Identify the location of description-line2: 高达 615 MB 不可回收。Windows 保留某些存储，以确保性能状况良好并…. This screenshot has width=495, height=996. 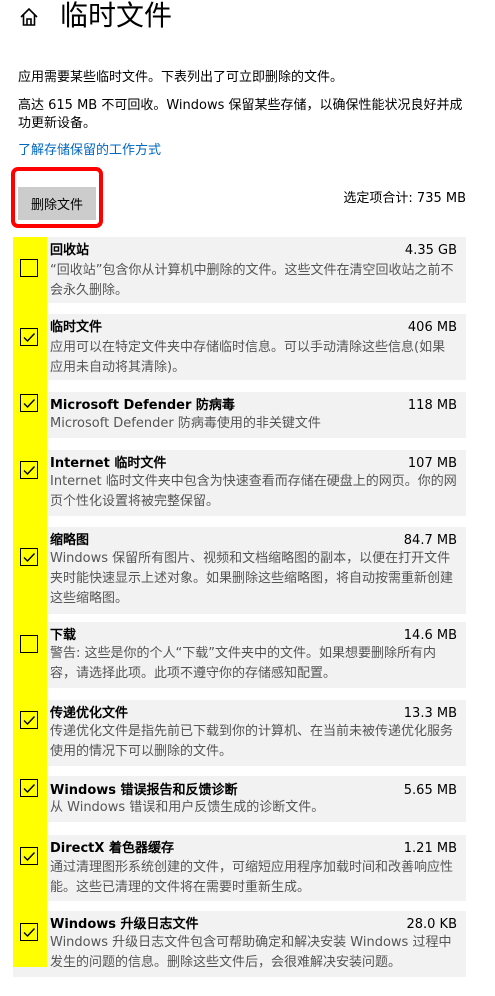
(240, 114).